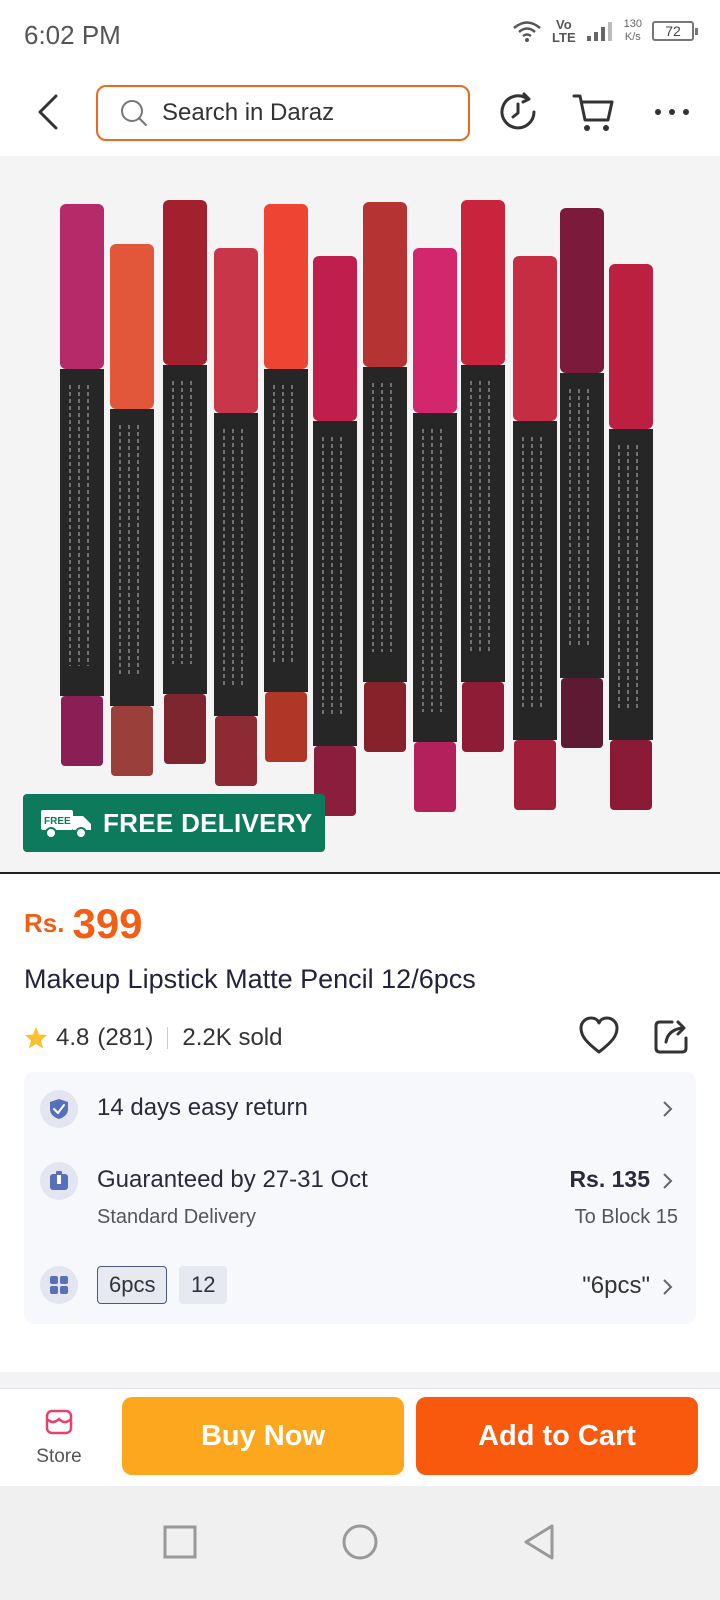 Image resolution: width=720 pixels, height=1600 pixels. What do you see at coordinates (57, 821) in the screenshot?
I see `svg-text: FREE` at bounding box center [57, 821].